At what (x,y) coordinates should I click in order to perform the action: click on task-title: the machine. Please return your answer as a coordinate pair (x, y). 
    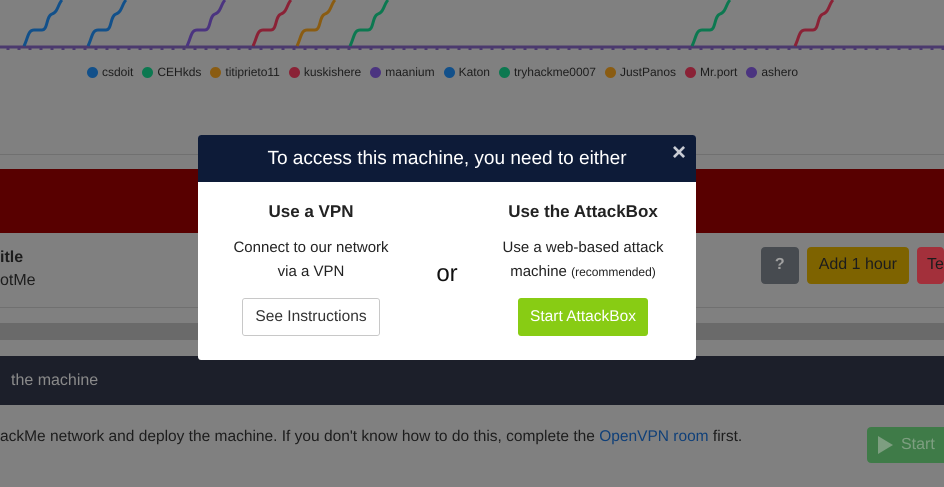
    Looking at the image, I should click on (54, 381).